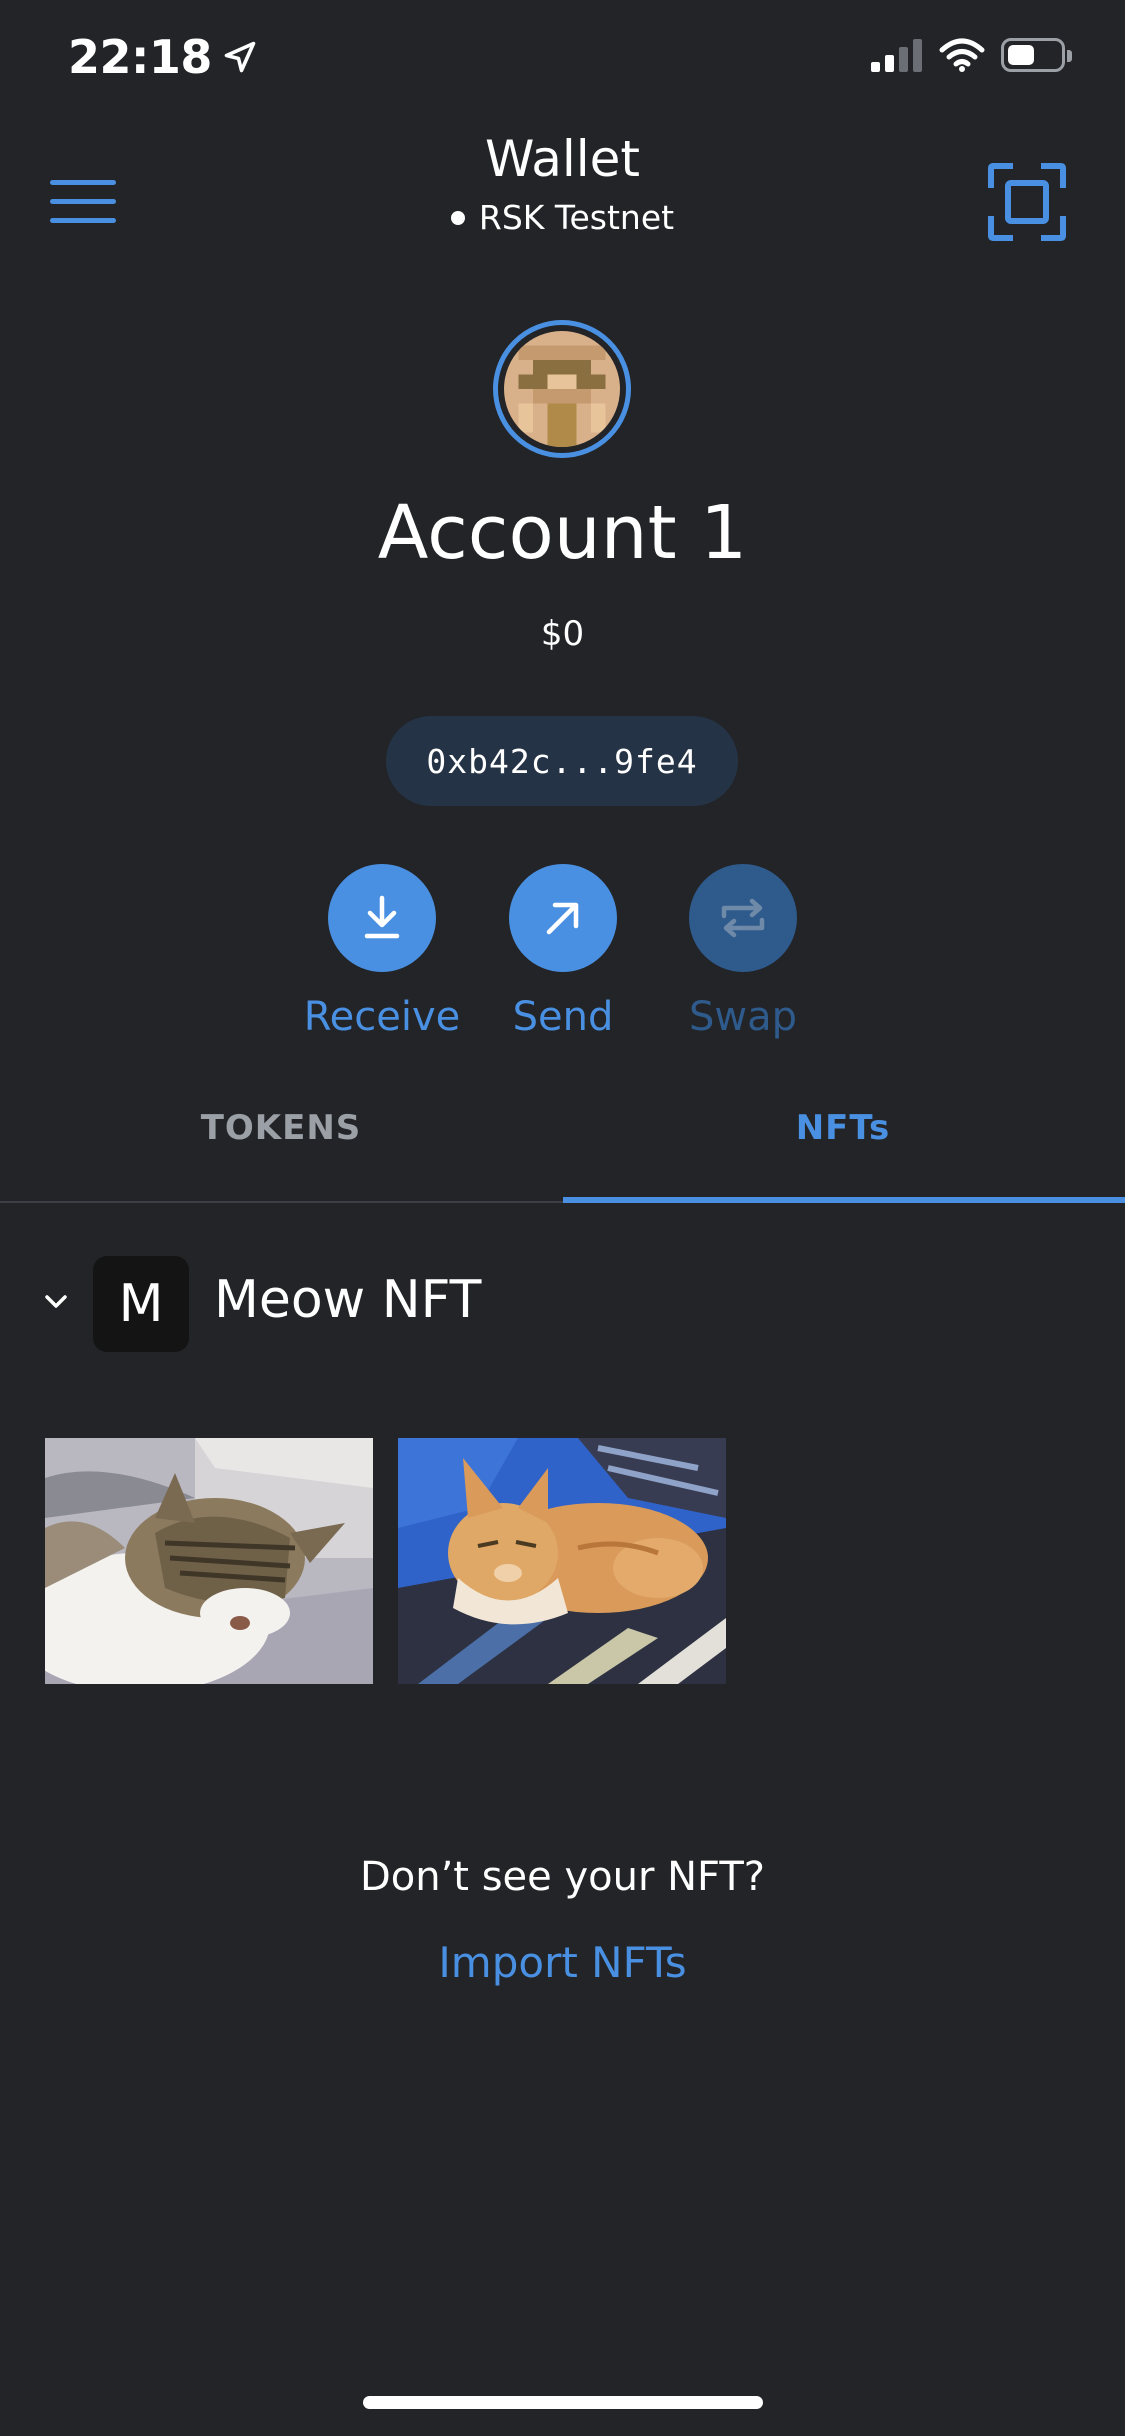  Describe the element at coordinates (457, 217) in the screenshot. I see `network-status-dot` at that location.